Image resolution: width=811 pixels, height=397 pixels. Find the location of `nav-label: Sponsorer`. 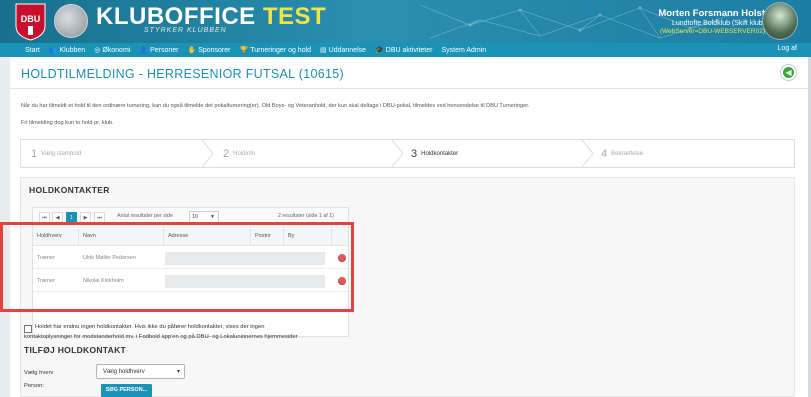

nav-label: Sponsorer is located at coordinates (214, 50).